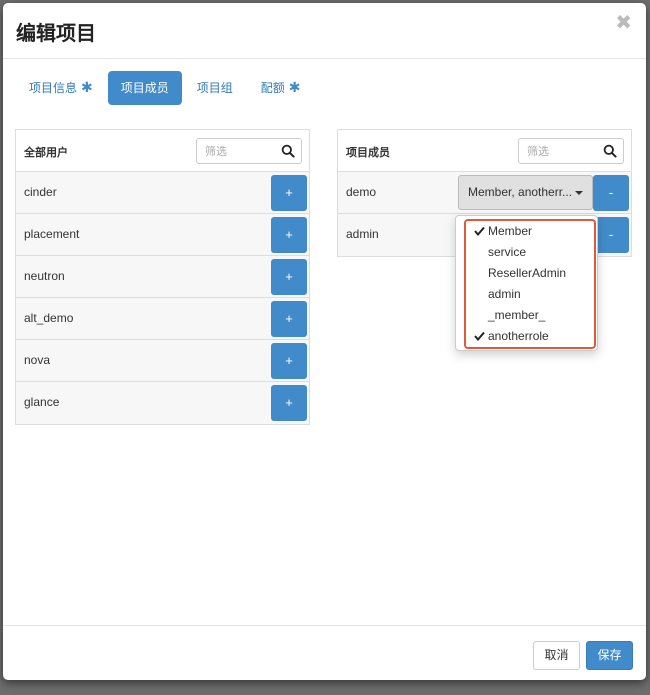  What do you see at coordinates (162, 403) in the screenshot?
I see `user-row: glance +` at bounding box center [162, 403].